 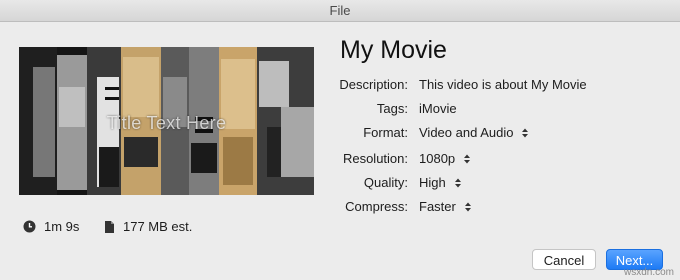 I want to click on duration-text: 1m 9s, so click(x=62, y=226).